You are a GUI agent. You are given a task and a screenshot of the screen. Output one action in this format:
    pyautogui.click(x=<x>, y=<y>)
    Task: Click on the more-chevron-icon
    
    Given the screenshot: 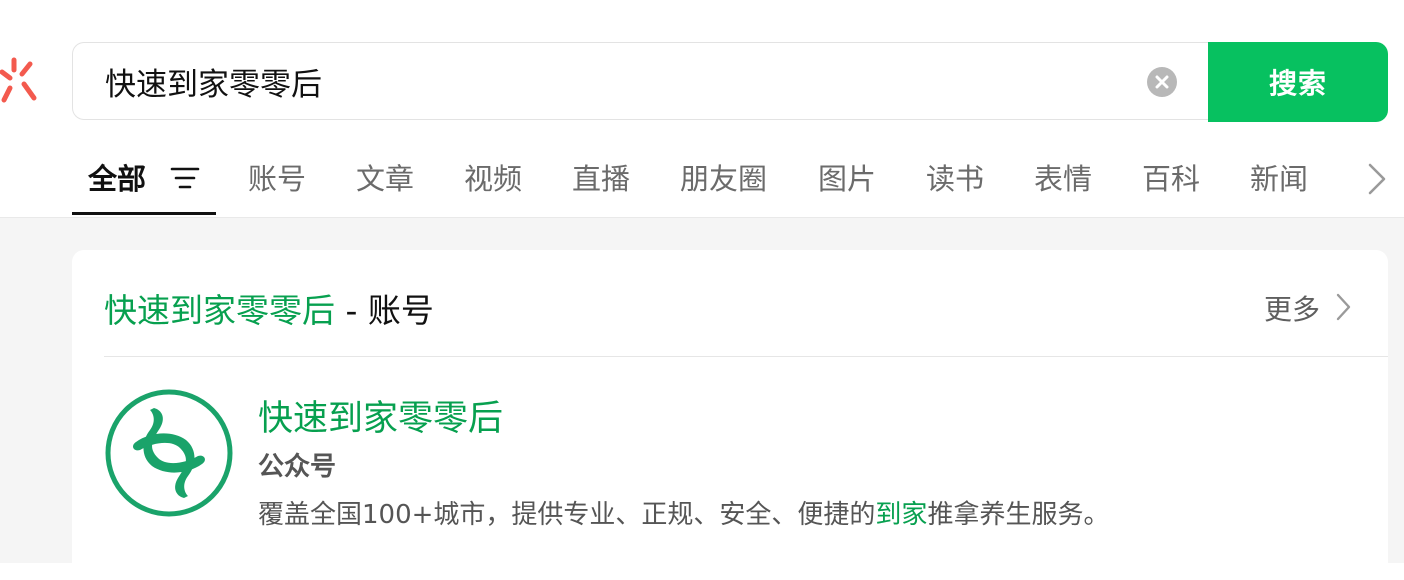 What is the action you would take?
    pyautogui.click(x=1343, y=307)
    